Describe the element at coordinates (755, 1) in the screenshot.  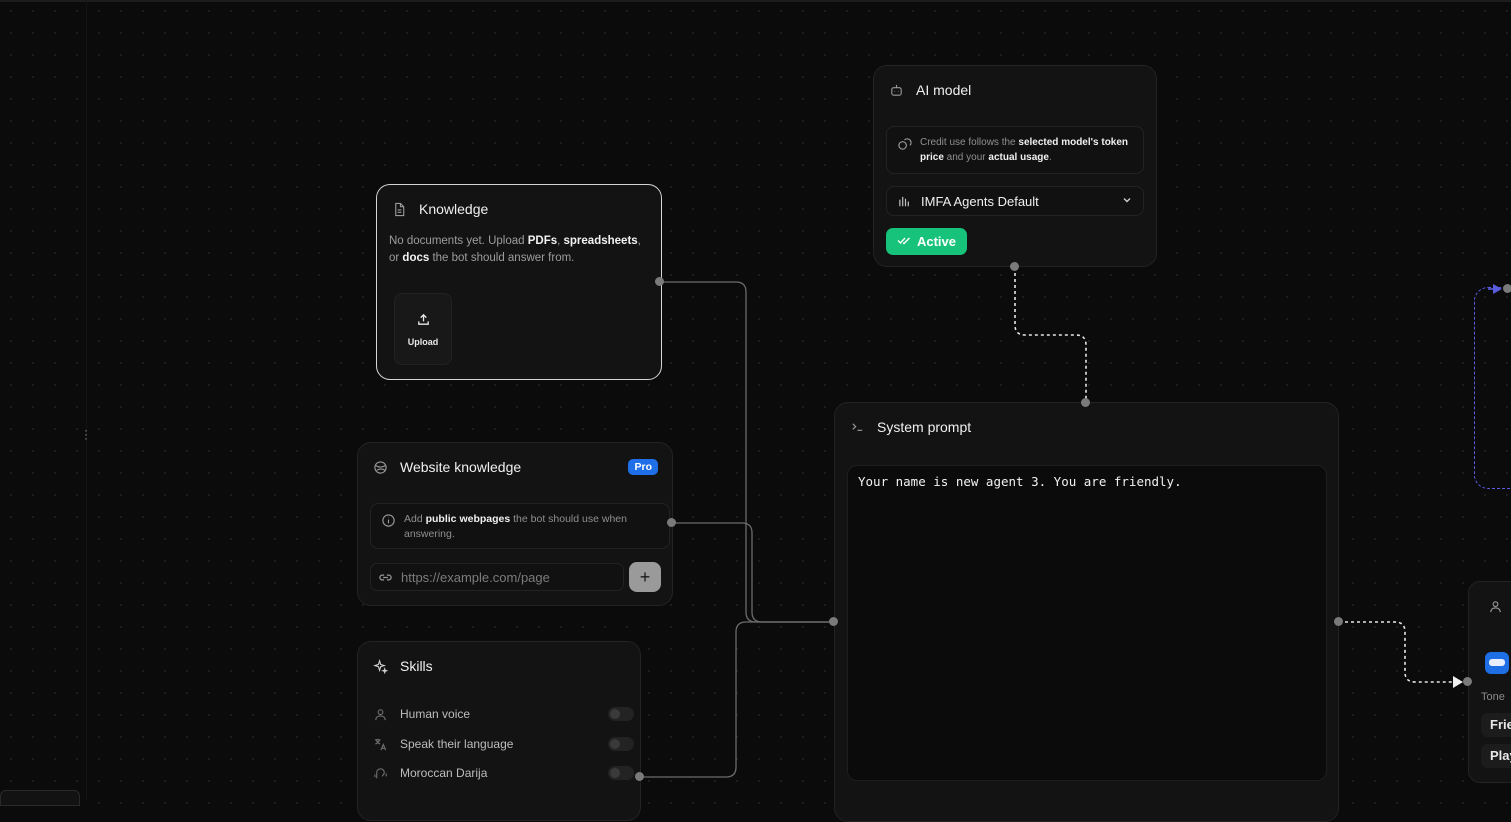
I see `top-border` at that location.